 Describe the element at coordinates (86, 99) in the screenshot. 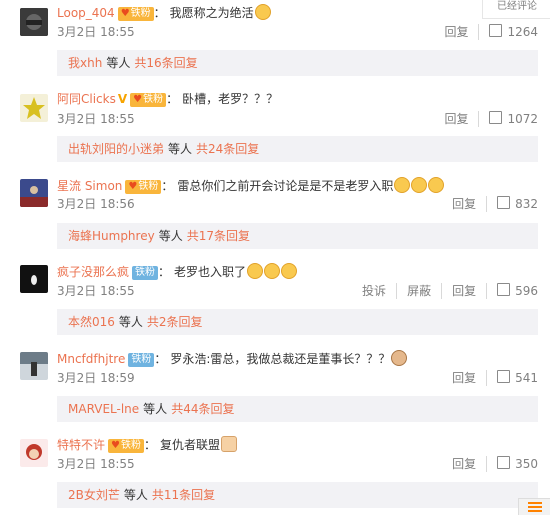

I see `username-link: 阿同Clicks` at that location.